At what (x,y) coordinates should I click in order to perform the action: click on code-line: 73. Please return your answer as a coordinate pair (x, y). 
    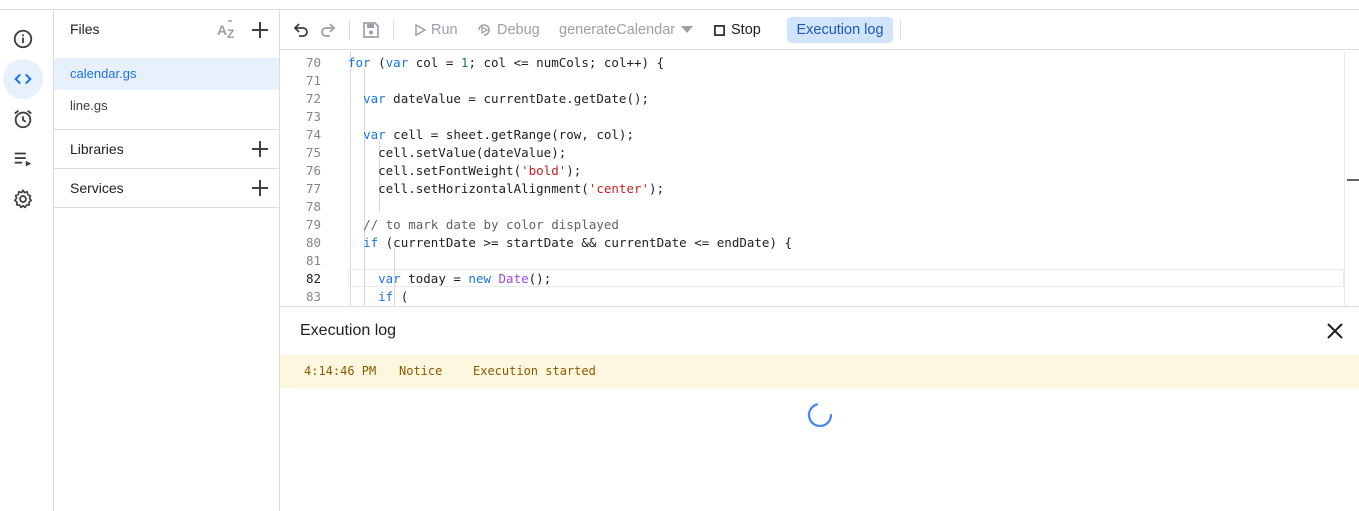
    Looking at the image, I should click on (819, 117).